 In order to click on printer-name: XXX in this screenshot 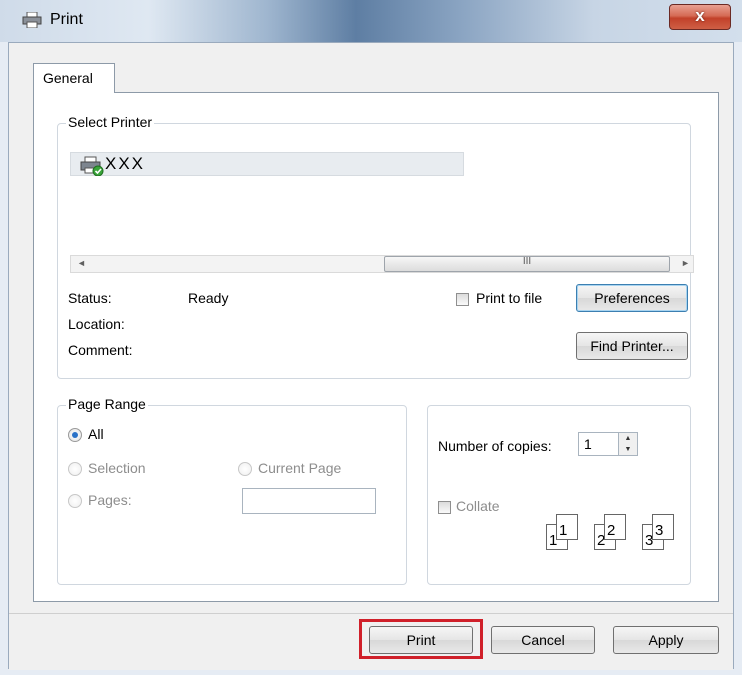, I will do `click(125, 163)`.